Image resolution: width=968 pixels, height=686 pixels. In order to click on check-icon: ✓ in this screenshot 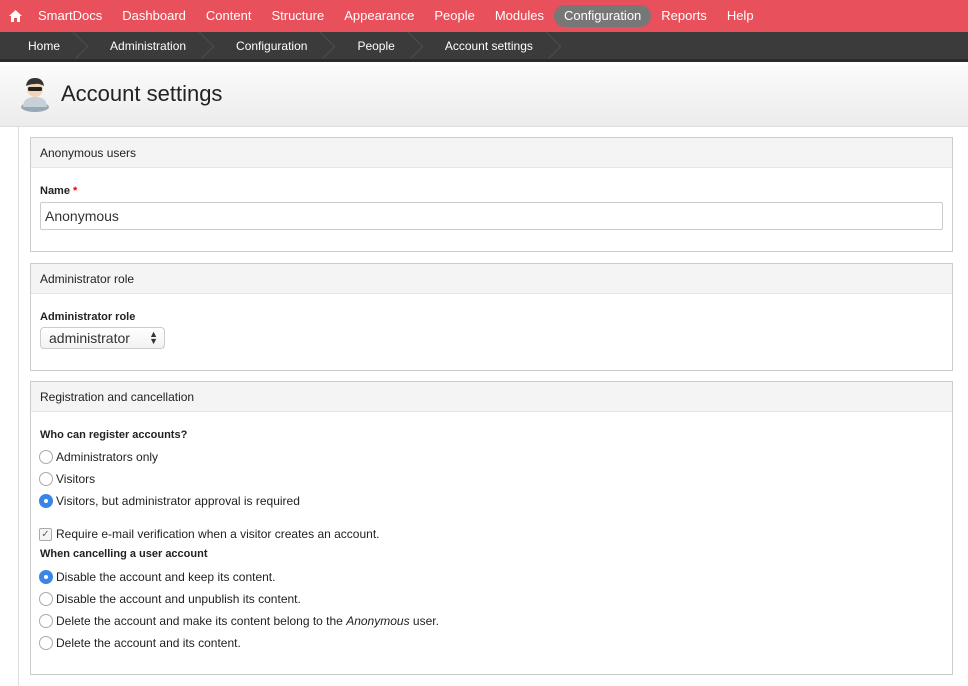, I will do `click(45, 534)`.